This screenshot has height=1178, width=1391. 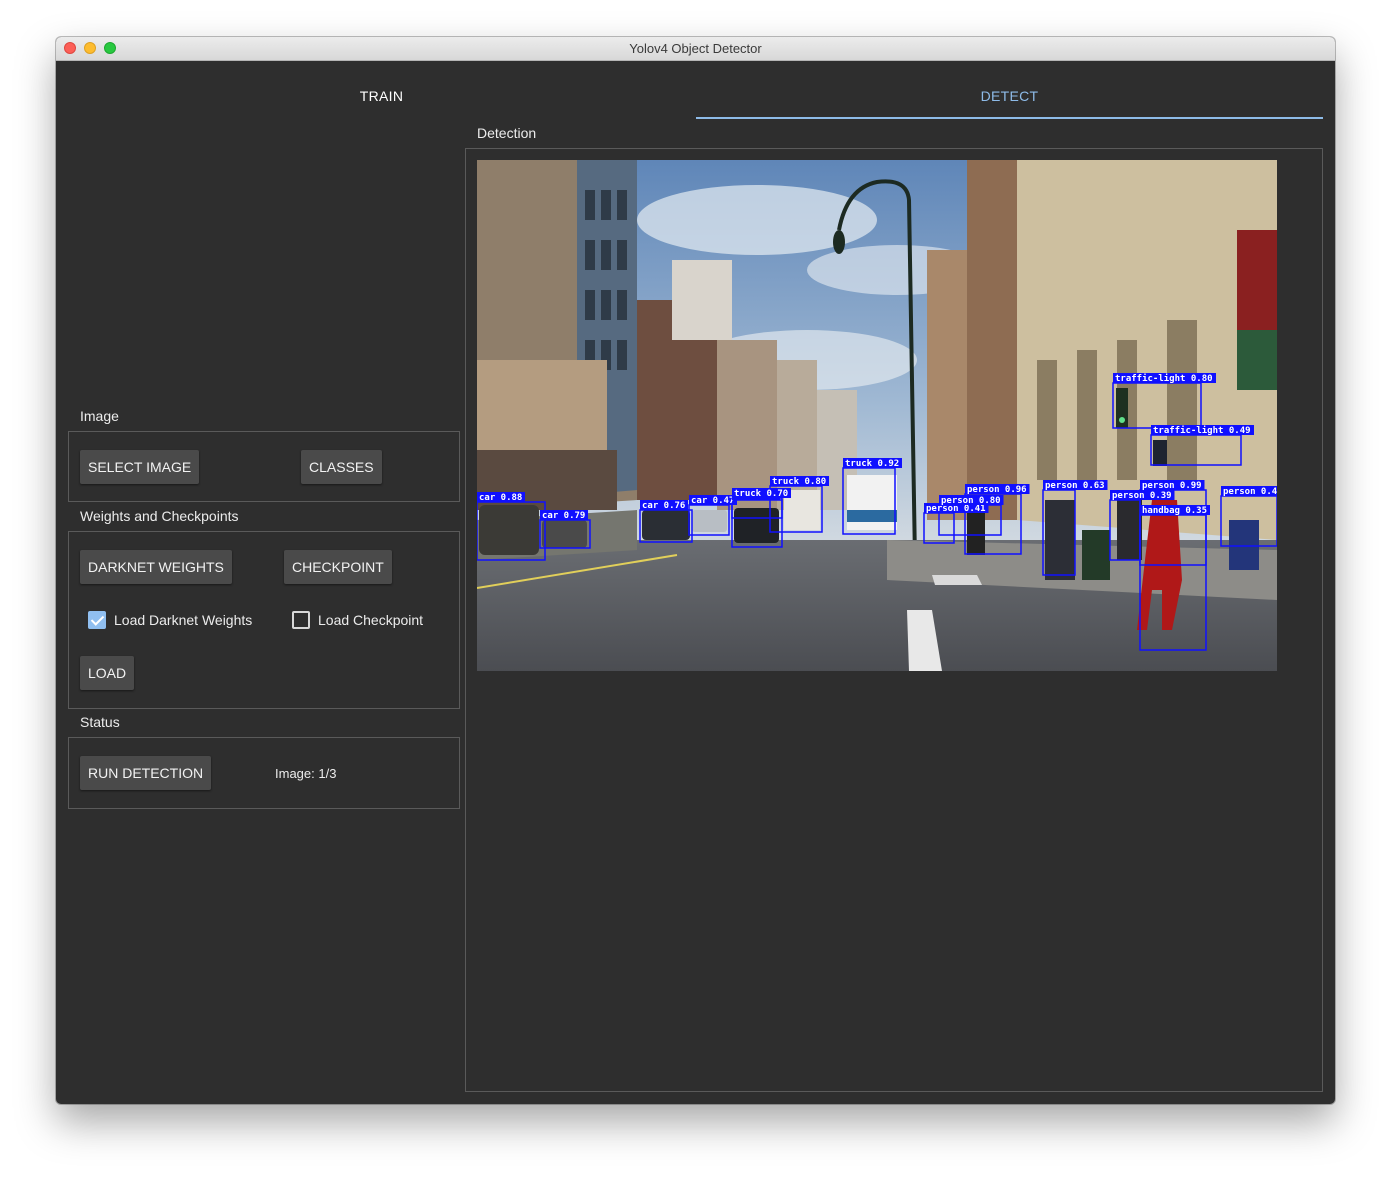 What do you see at coordinates (761, 494) in the screenshot?
I see `detection-label: truck 0.70` at bounding box center [761, 494].